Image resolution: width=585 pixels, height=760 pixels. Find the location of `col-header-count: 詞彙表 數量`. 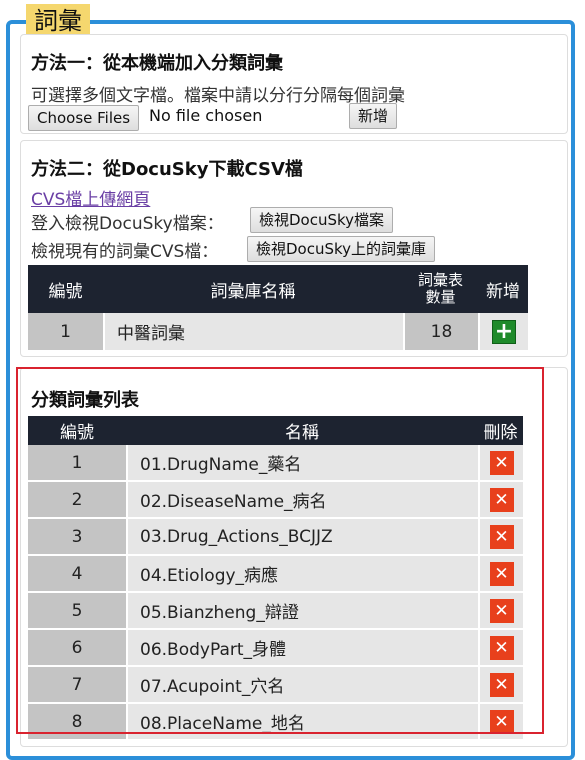

col-header-count: 詞彙表 數量 is located at coordinates (440, 289).